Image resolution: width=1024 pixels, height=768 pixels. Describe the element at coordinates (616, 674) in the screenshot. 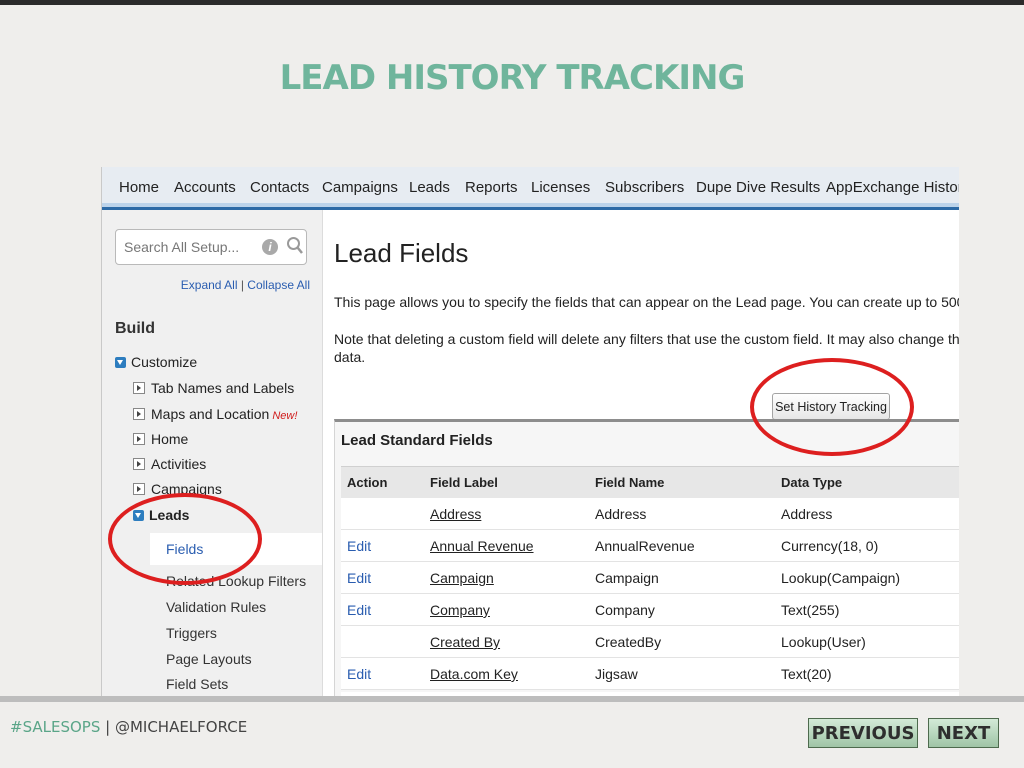

I see `field-name: Jigsaw` at that location.